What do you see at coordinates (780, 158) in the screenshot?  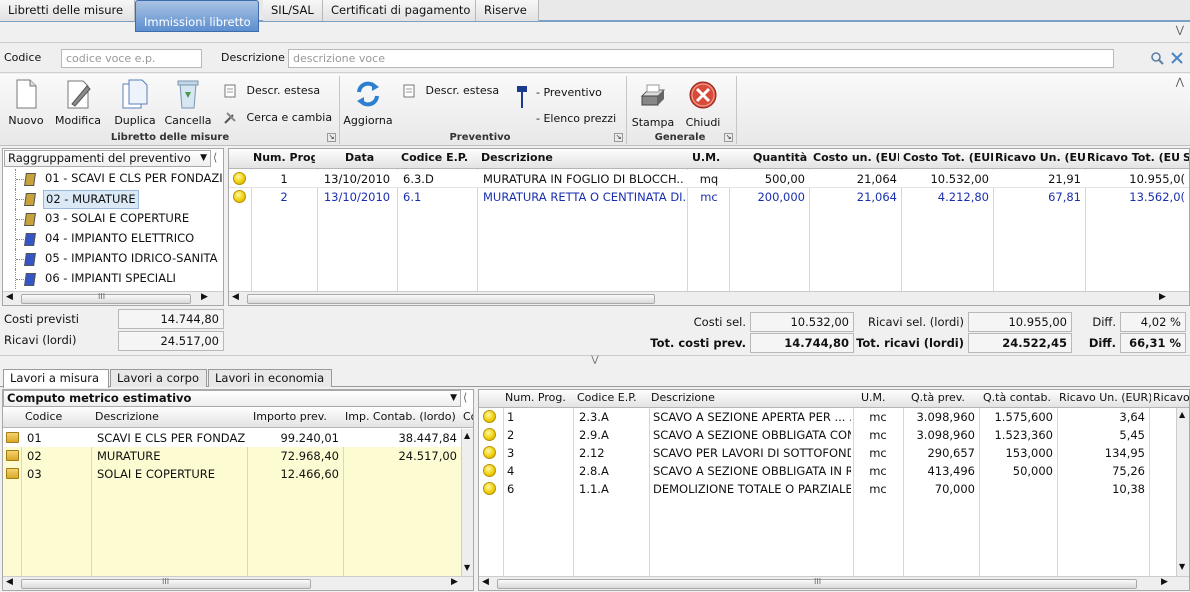 I see `col-quantita: Quantità` at bounding box center [780, 158].